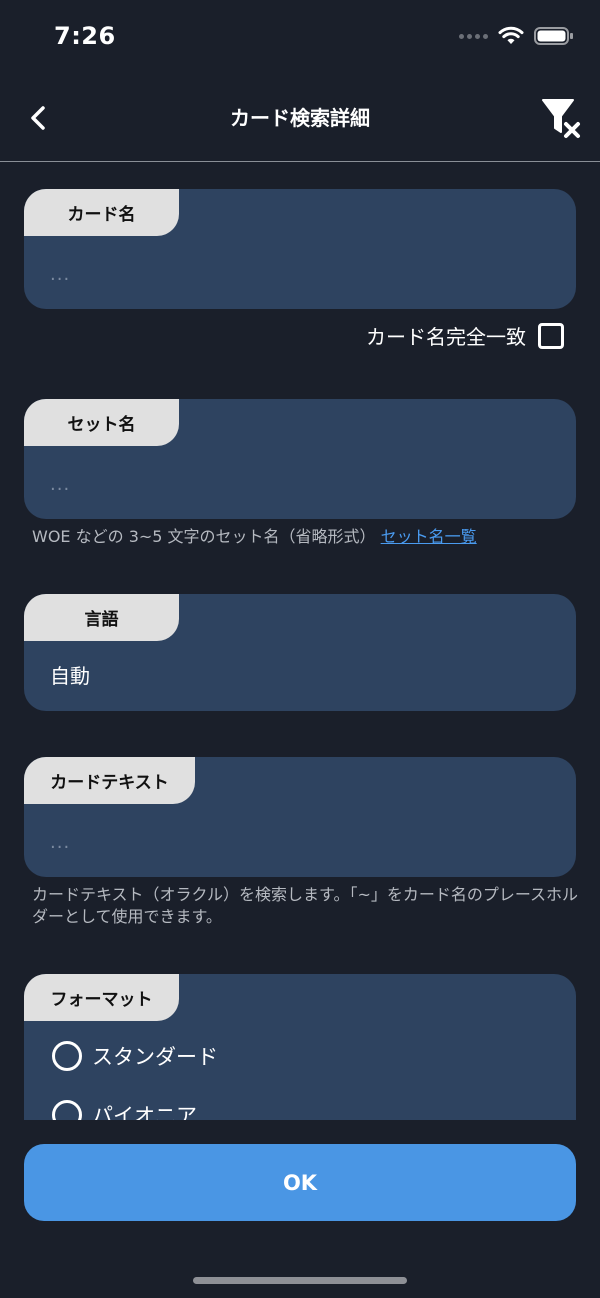 This screenshot has height=1298, width=600. I want to click on navigation-bar: カード検索詳細, so click(300, 121).